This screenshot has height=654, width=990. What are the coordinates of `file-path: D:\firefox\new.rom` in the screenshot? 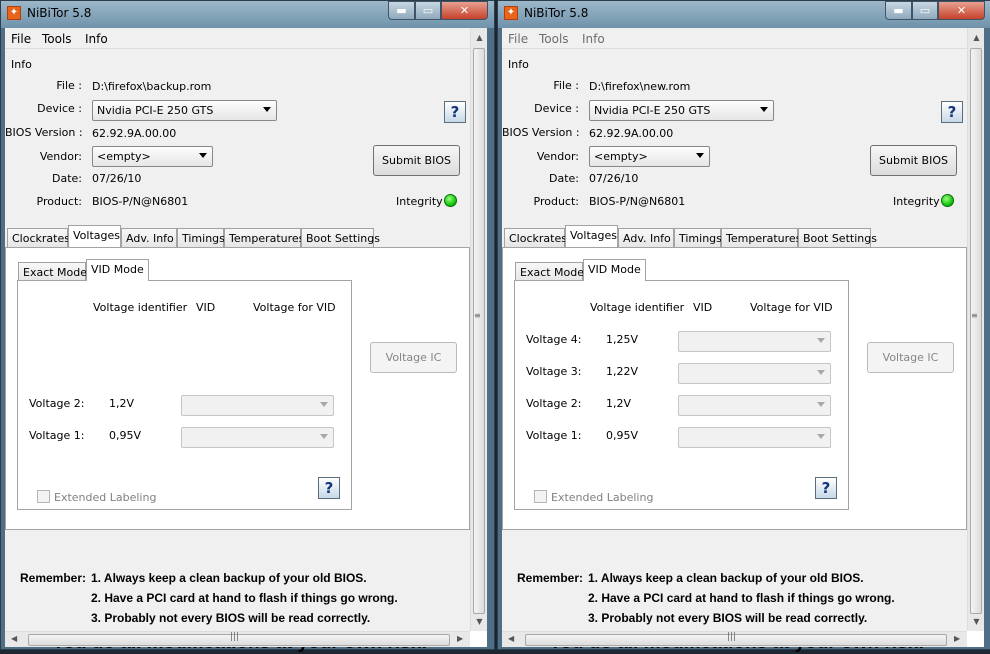 It's located at (640, 86).